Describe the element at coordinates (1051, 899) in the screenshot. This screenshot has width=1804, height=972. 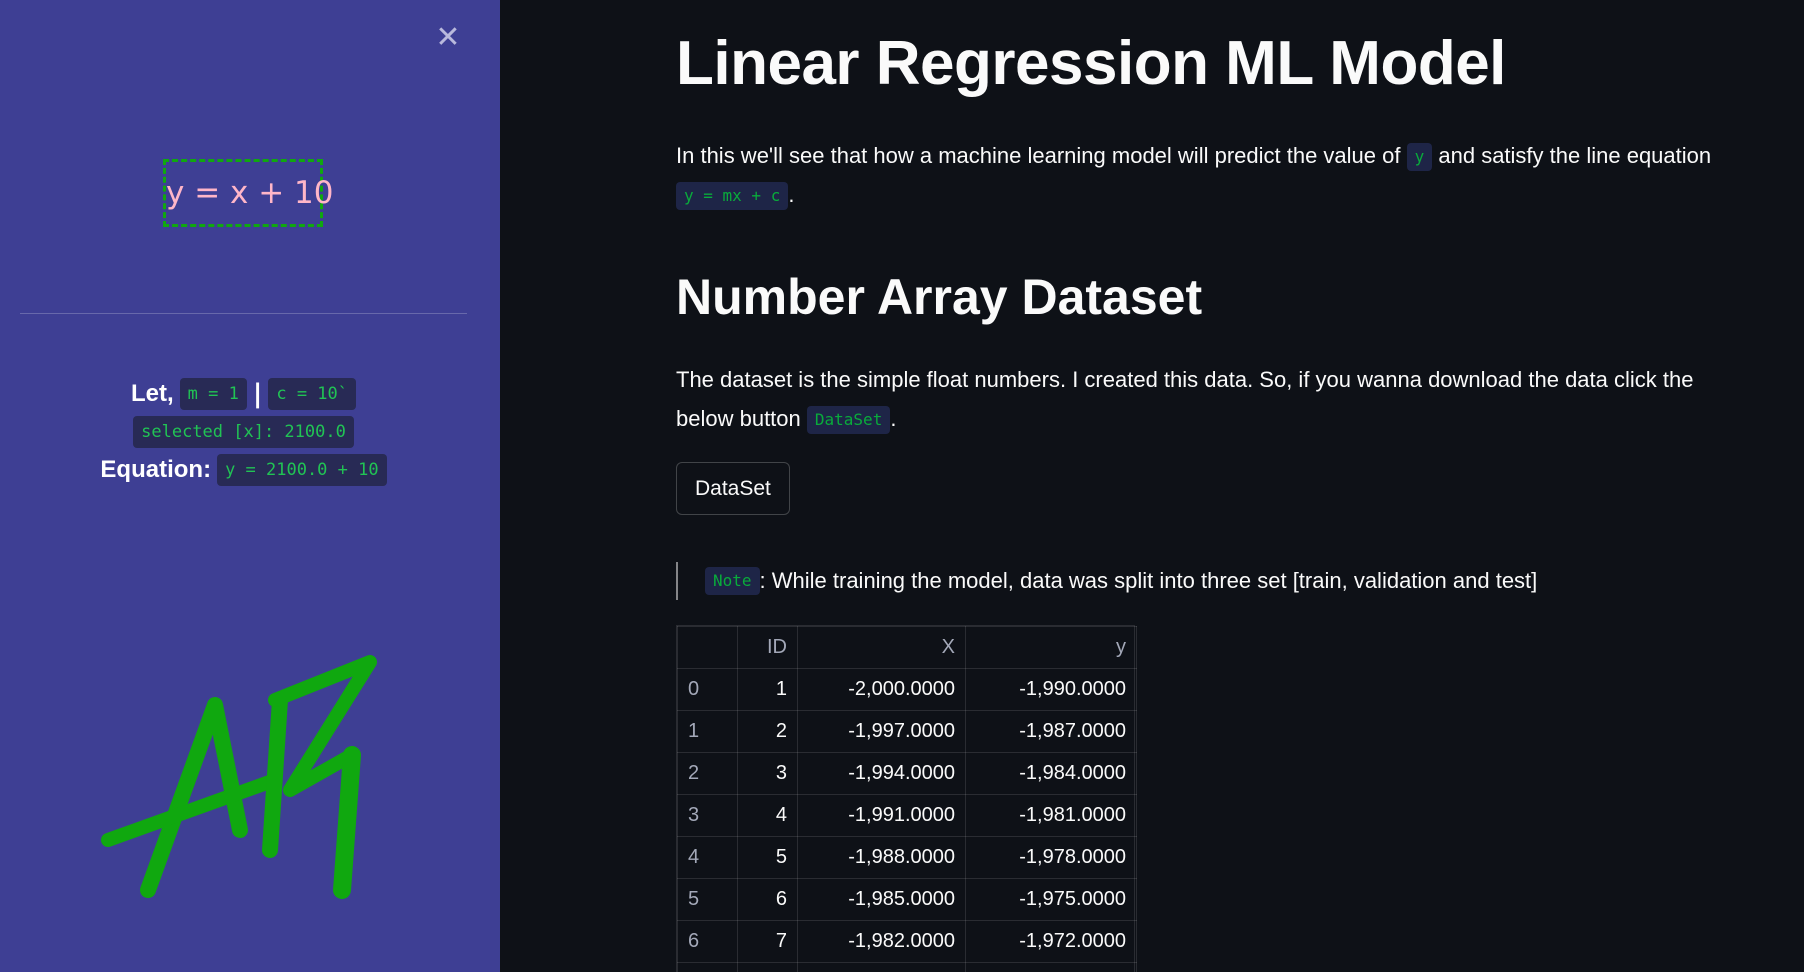
I see `cell-y: -1,975.0000` at that location.